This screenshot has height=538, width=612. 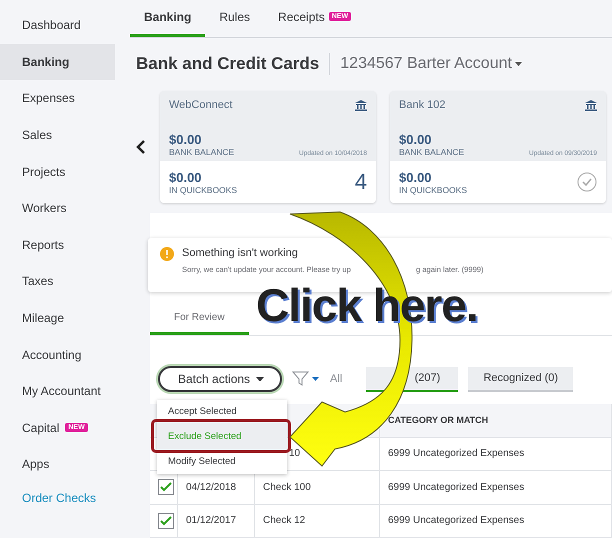 I want to click on review-tab: For Review, so click(x=199, y=319).